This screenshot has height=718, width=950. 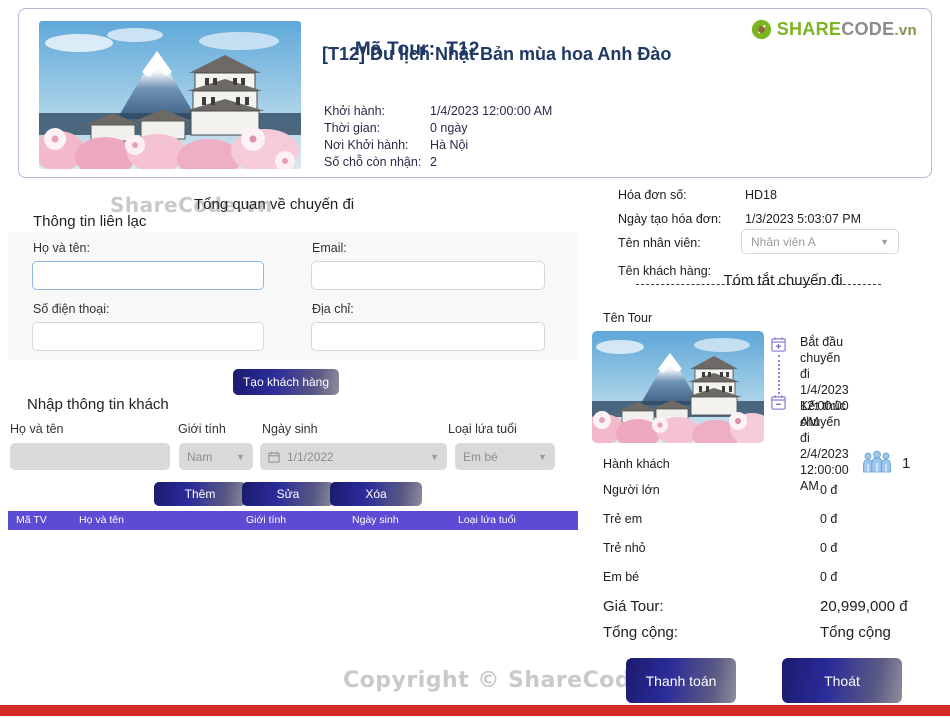 I want to click on summary-title: Tóm tắt chuyến đi, so click(x=783, y=280).